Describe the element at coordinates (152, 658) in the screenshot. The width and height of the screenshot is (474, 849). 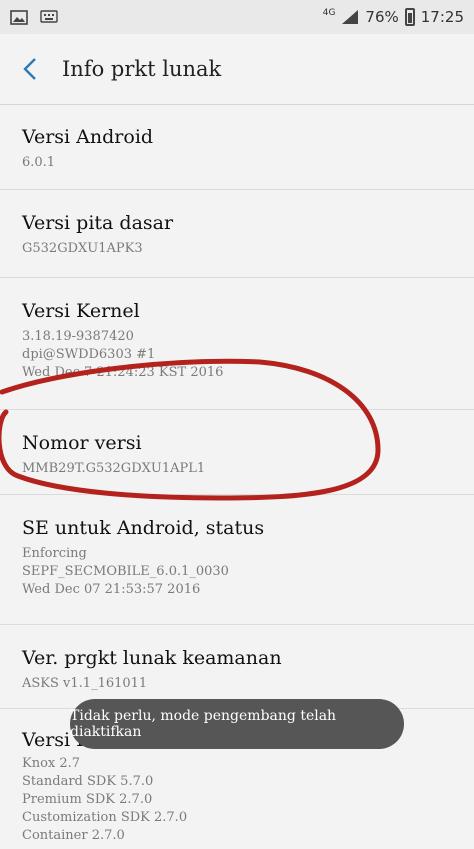
I see `item-title: Ver. prgkt lunak keamanan` at that location.